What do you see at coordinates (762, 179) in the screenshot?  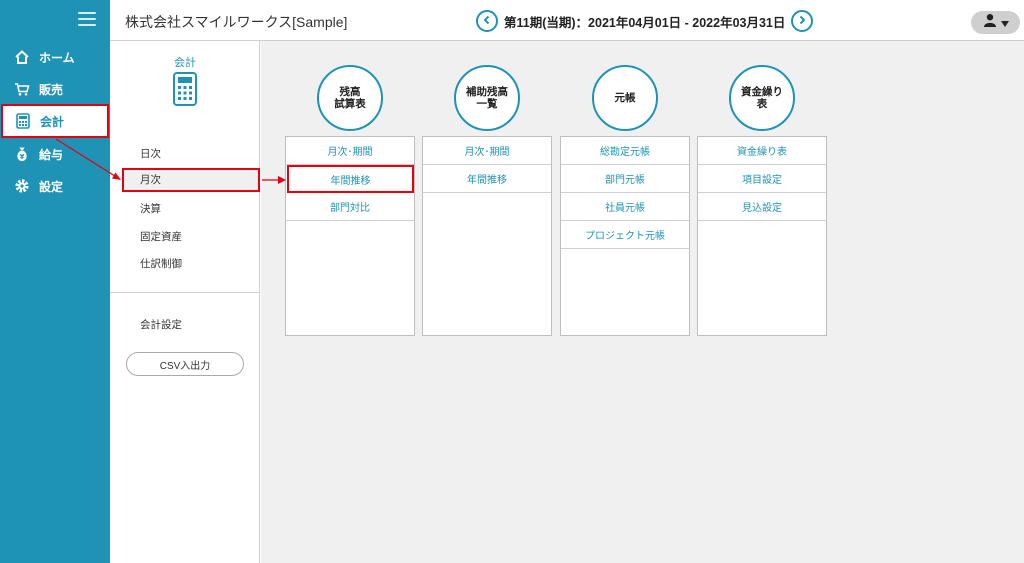 I see `menu-item-item-settings: 項目設定` at bounding box center [762, 179].